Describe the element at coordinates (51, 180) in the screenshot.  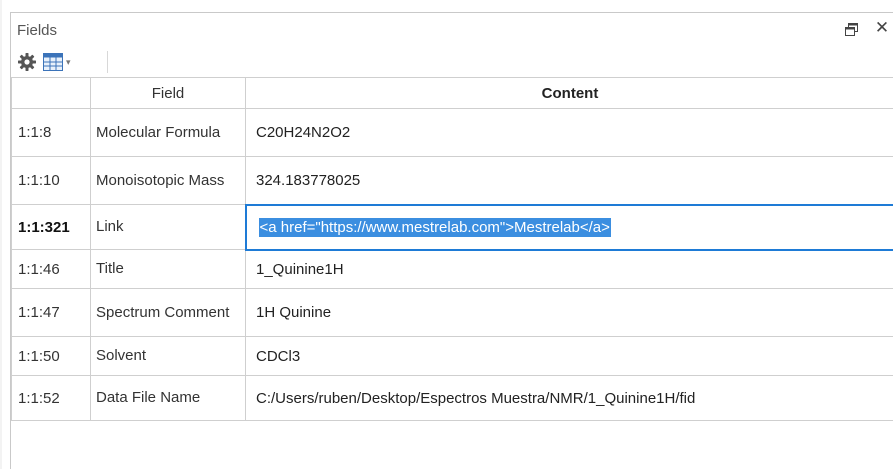
I see `row-id: 1:1:10` at that location.